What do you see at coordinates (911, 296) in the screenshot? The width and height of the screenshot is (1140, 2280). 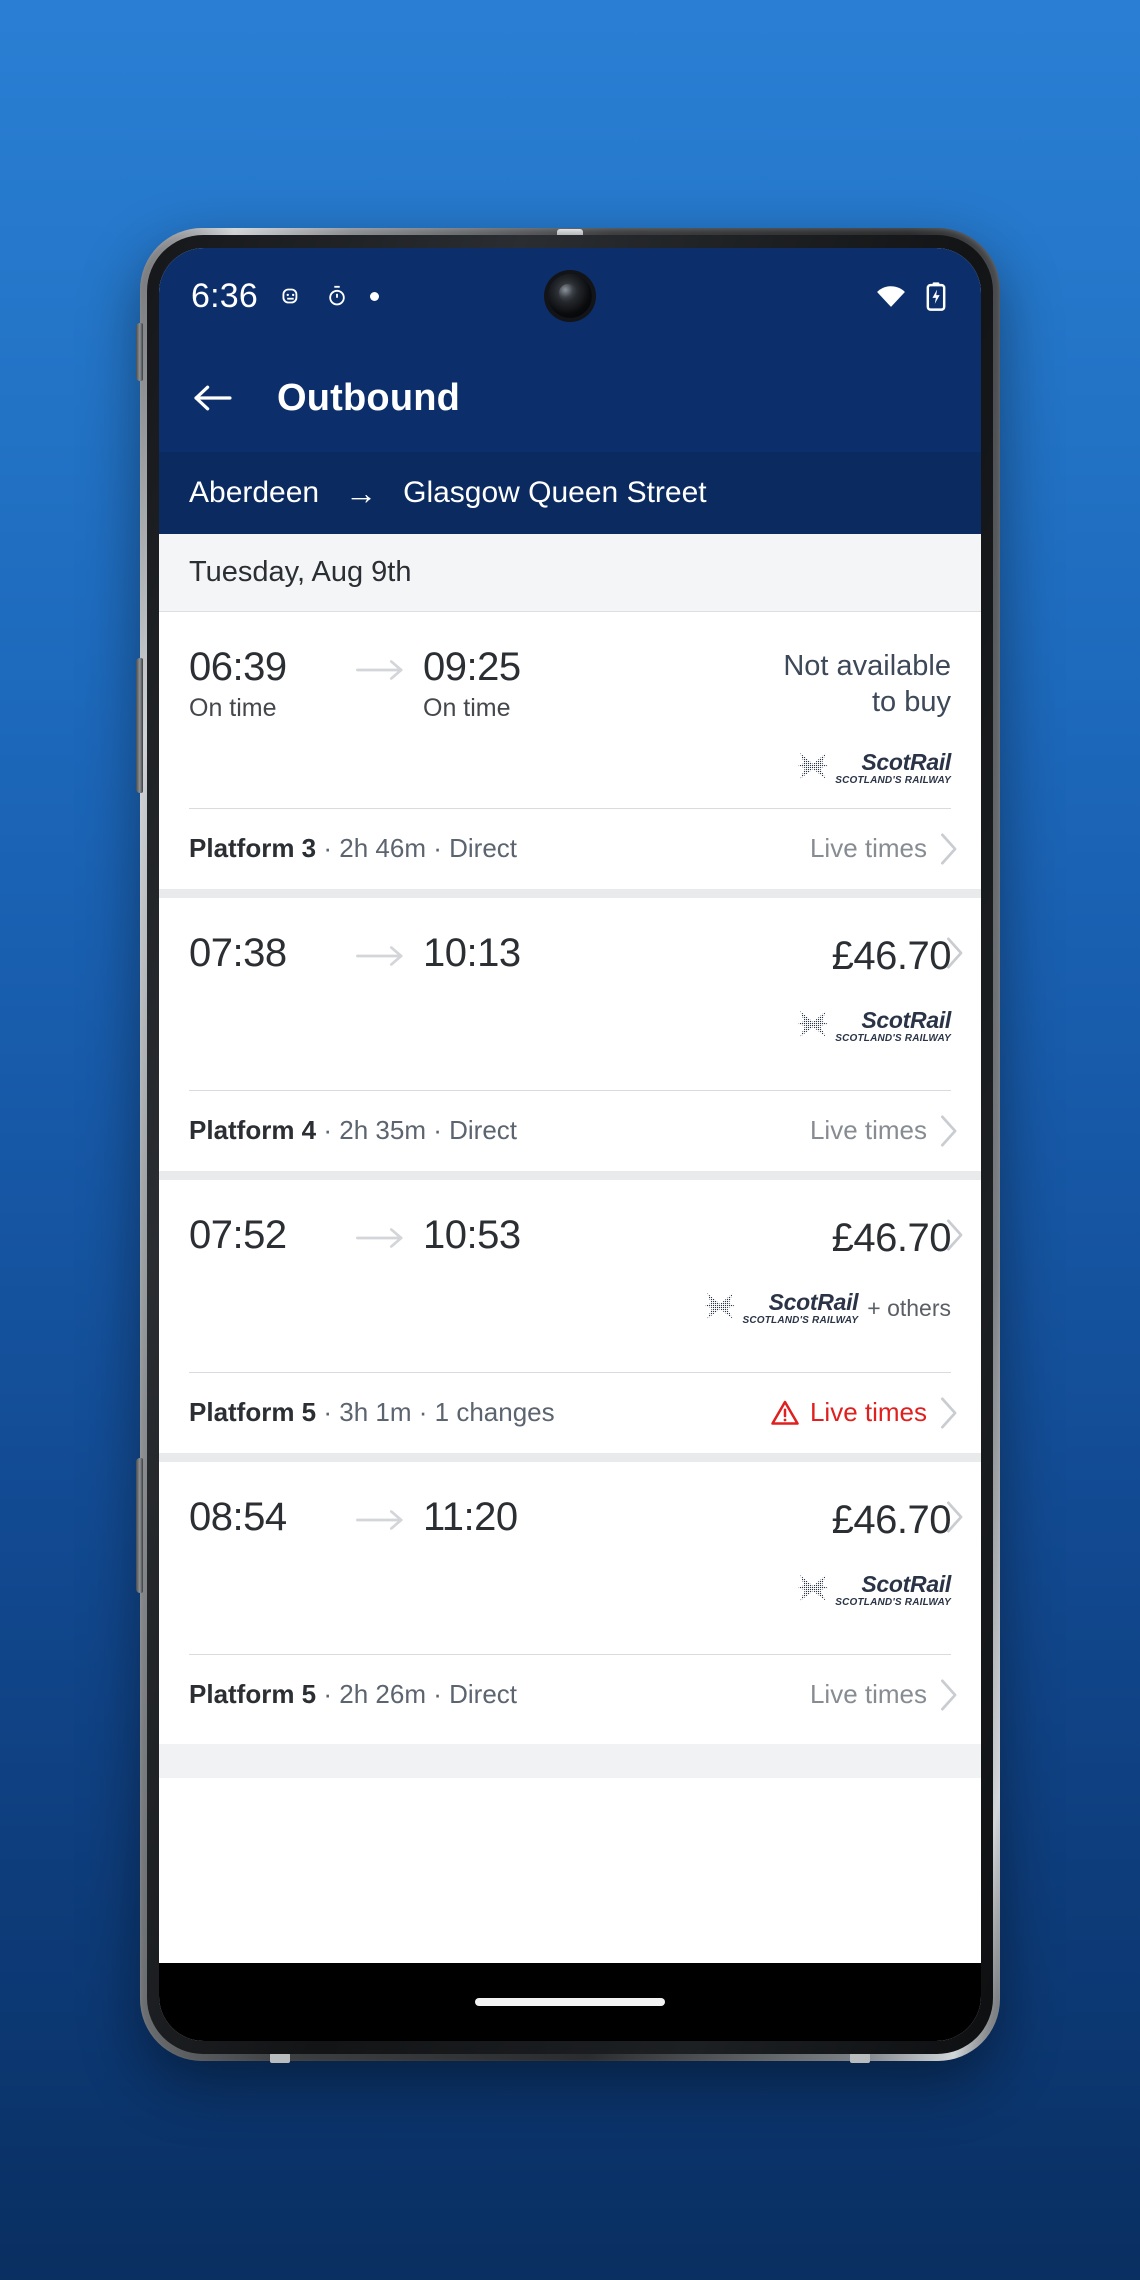 I see `status-bar-right` at bounding box center [911, 296].